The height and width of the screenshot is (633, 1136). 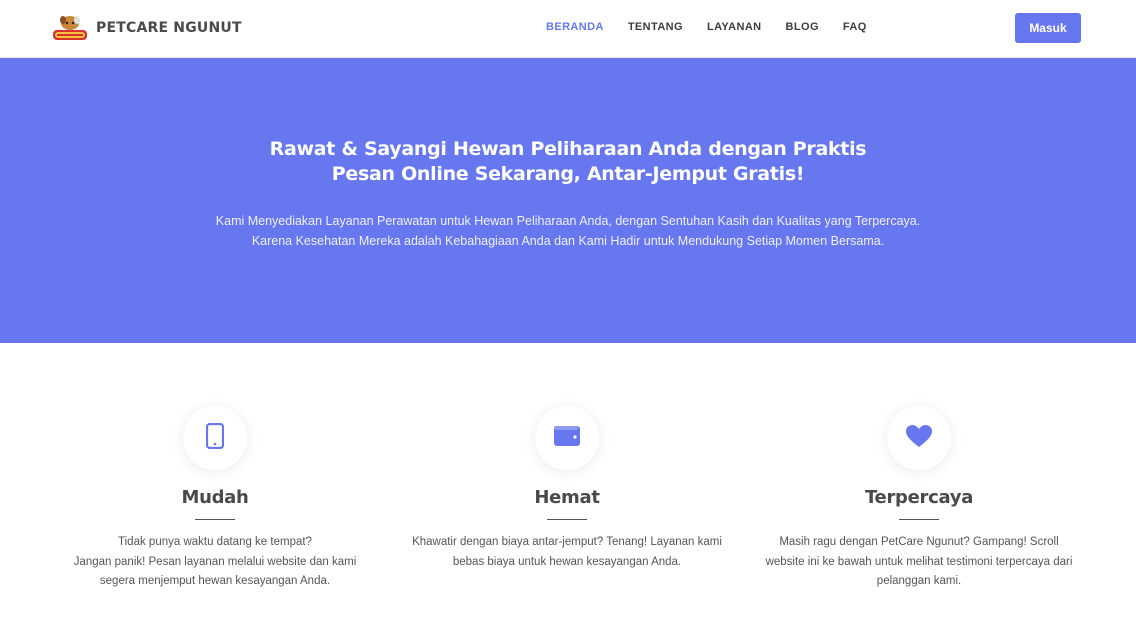 I want to click on brand: PETCARE NGUNUT, so click(x=147, y=28).